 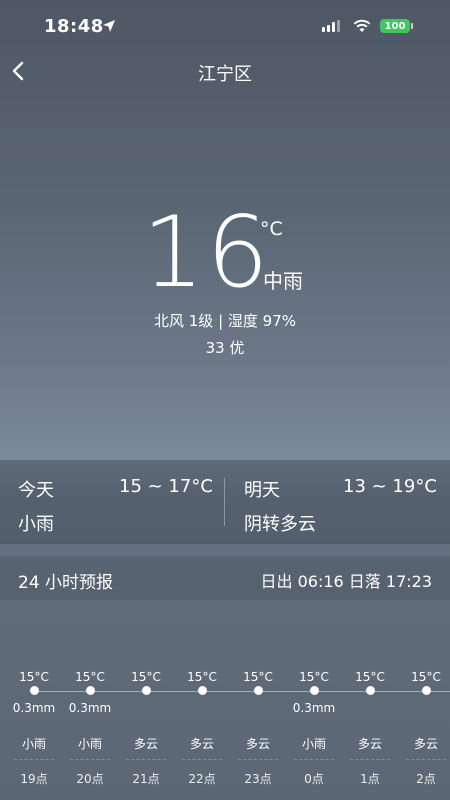 I want to click on temperature-unit: °C, so click(x=271, y=229).